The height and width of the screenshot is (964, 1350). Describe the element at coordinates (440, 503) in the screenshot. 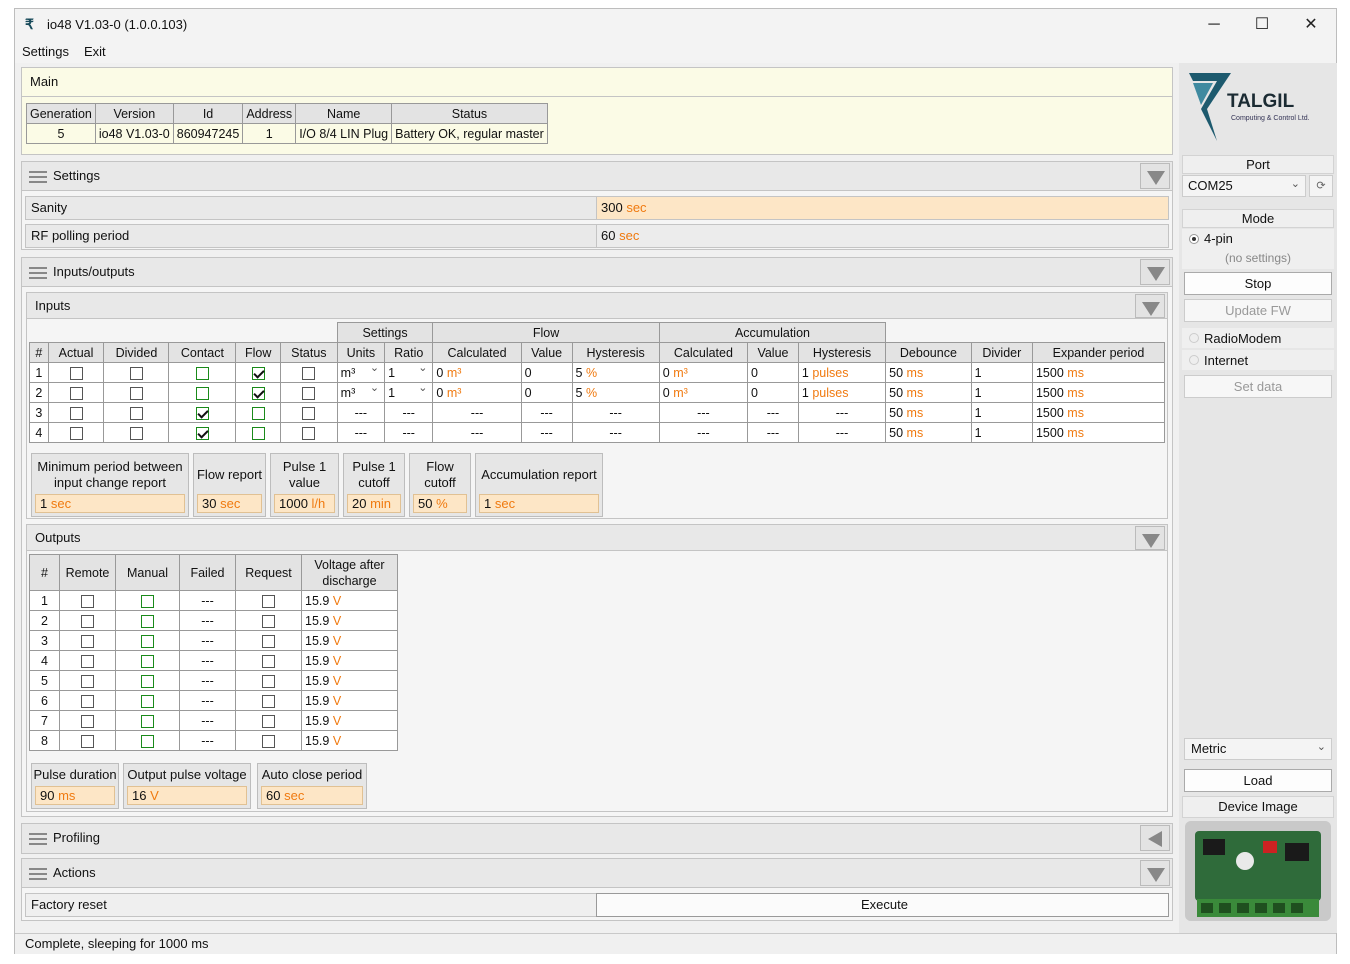

I see `input-setting-field: 50 %` at that location.